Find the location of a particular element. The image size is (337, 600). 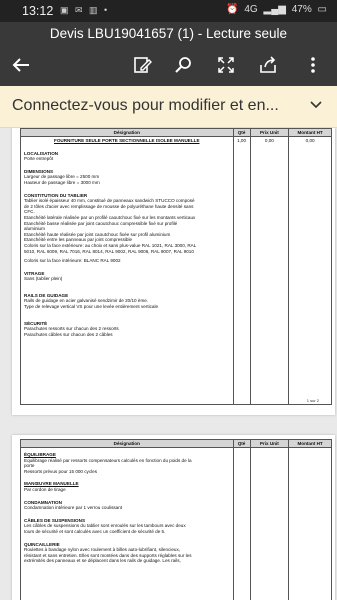

qte-cell: 1,00 is located at coordinates (241, 270).